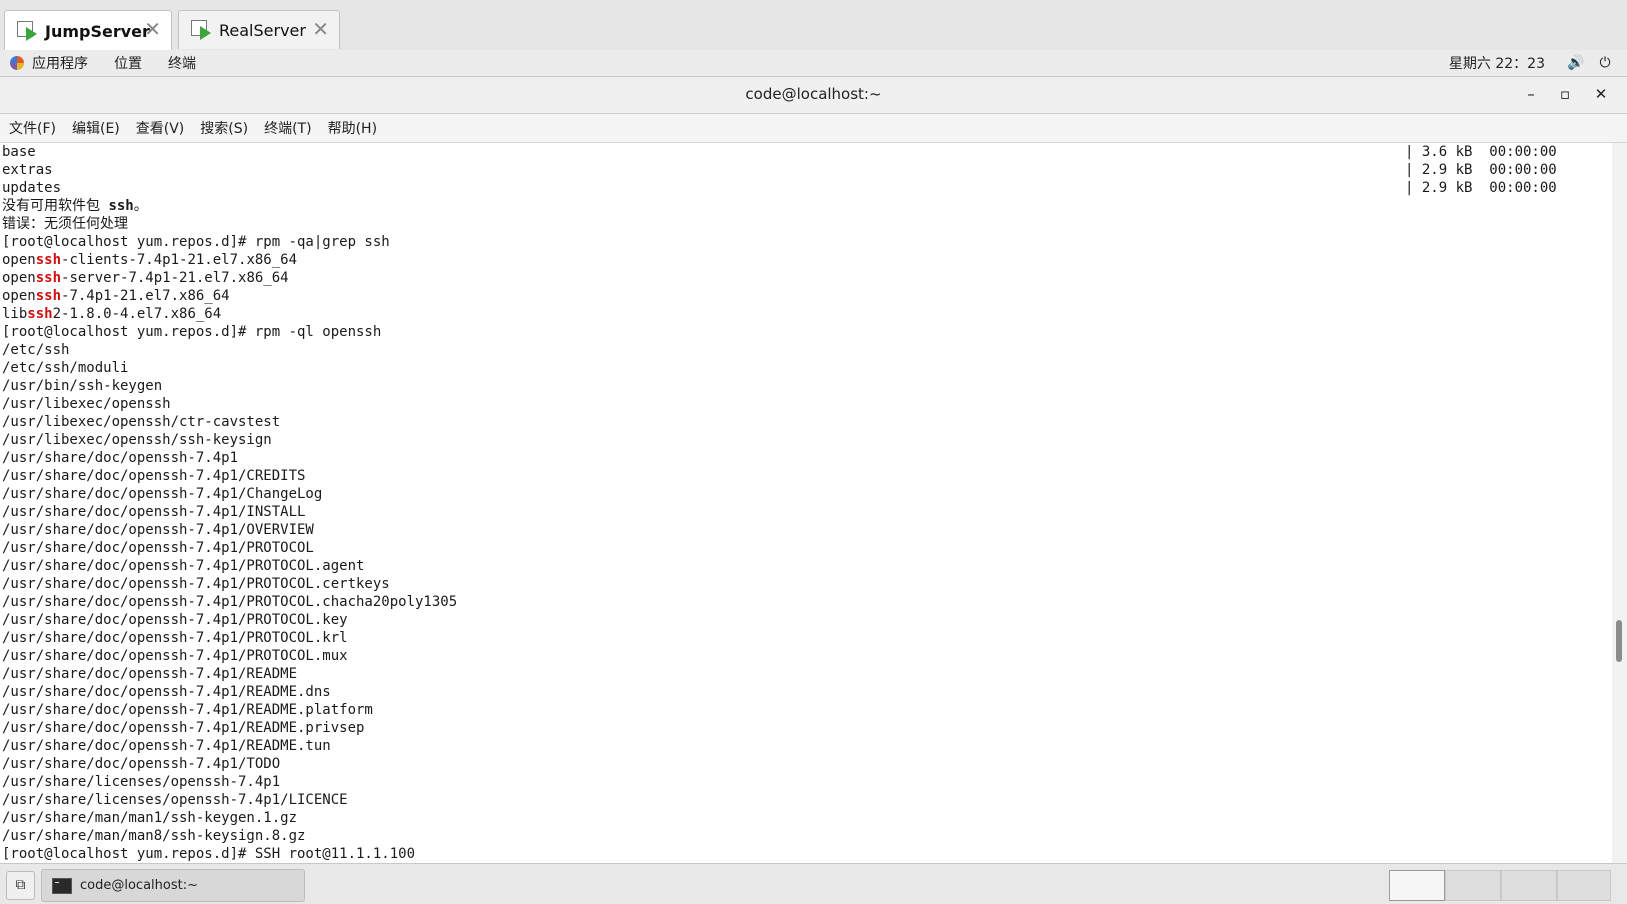 The width and height of the screenshot is (1627, 904). I want to click on terminal-text: /usr/libexec/openssh/ssh-keysign, so click(137, 440).